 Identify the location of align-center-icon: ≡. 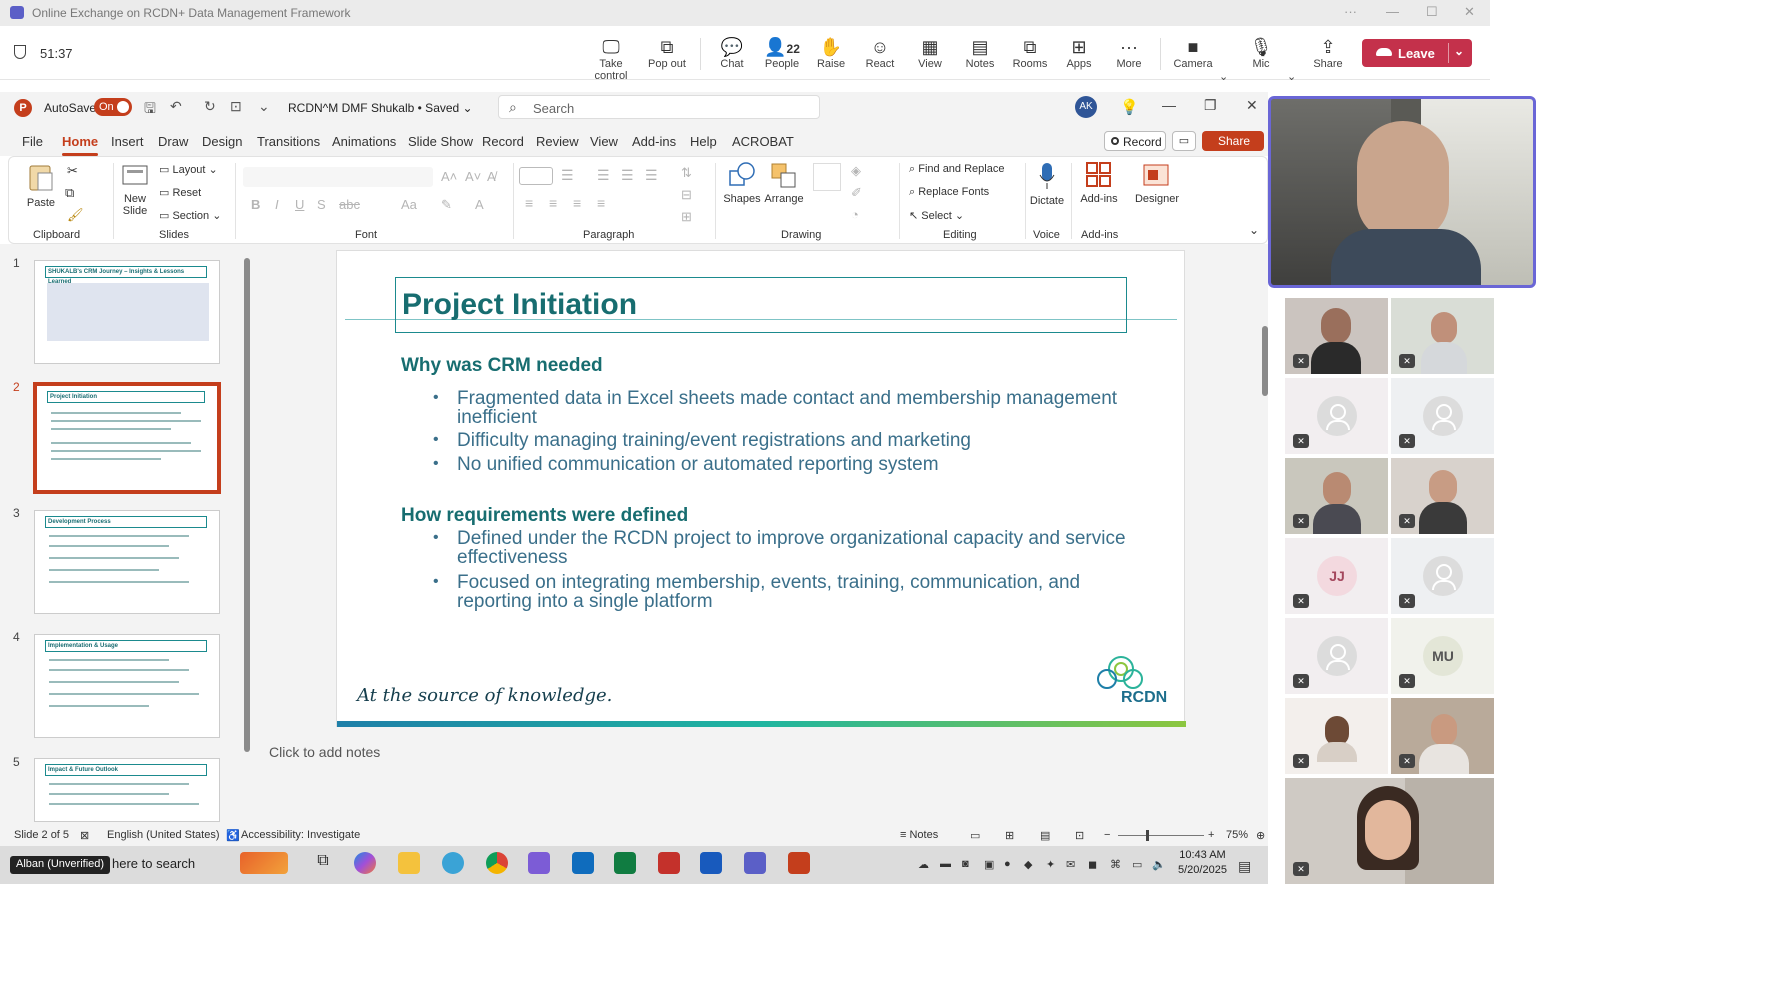
(553, 203).